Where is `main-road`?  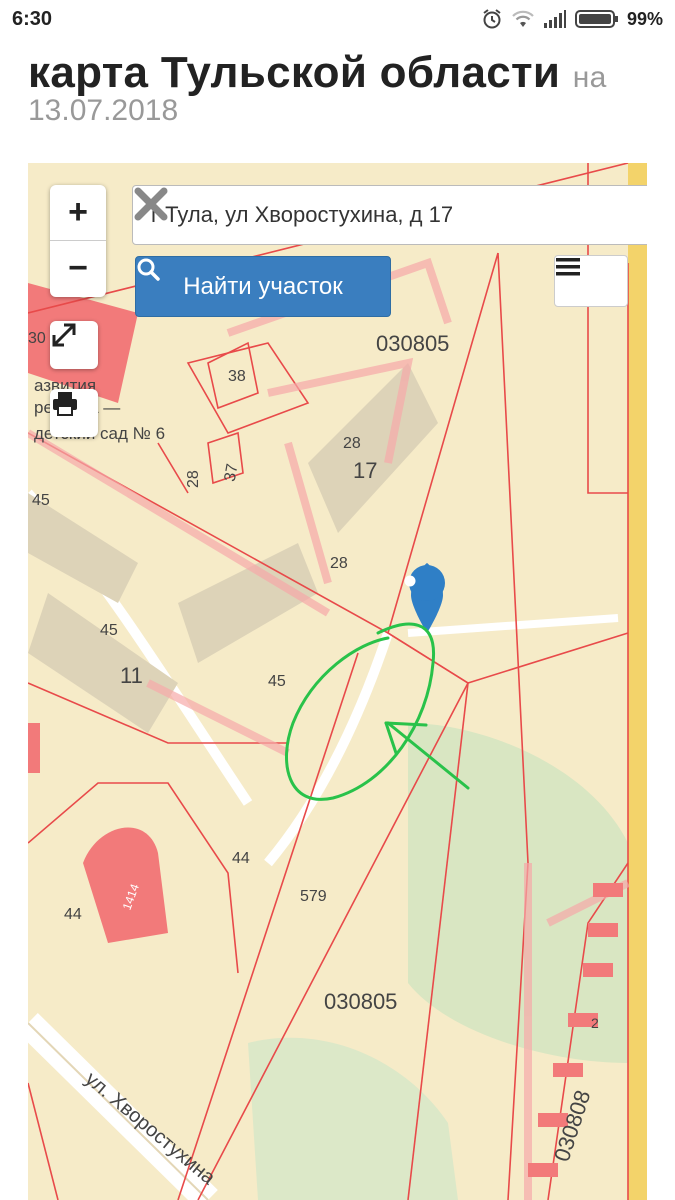
main-road is located at coordinates (637, 681).